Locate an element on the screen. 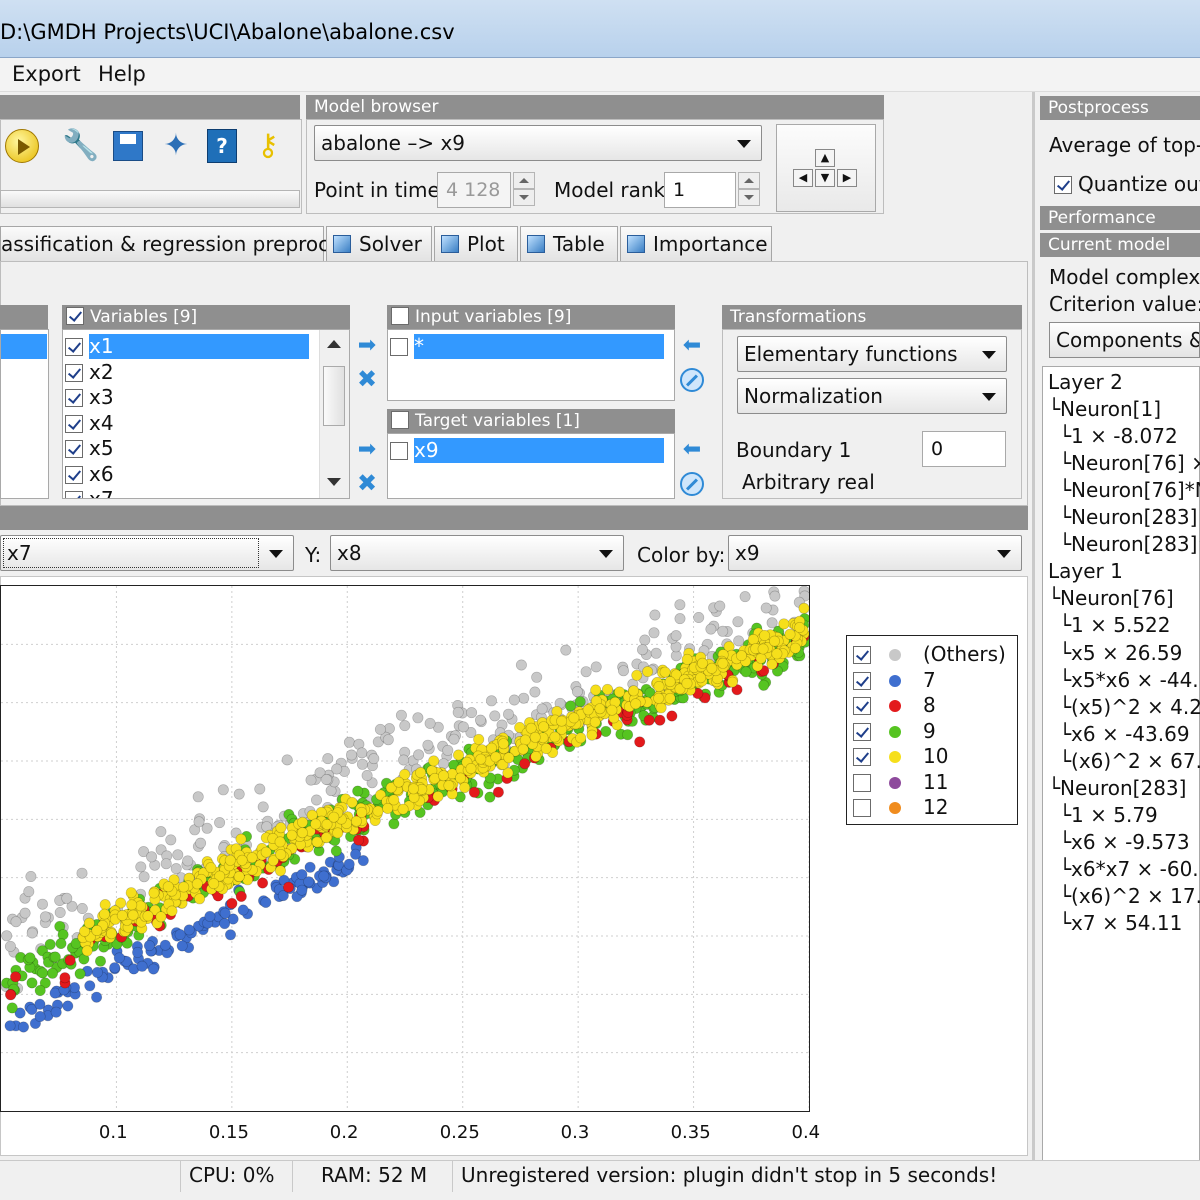 The width and height of the screenshot is (1200, 1200). tree-neuron-node: └Neuron[283] is located at coordinates (1117, 788).